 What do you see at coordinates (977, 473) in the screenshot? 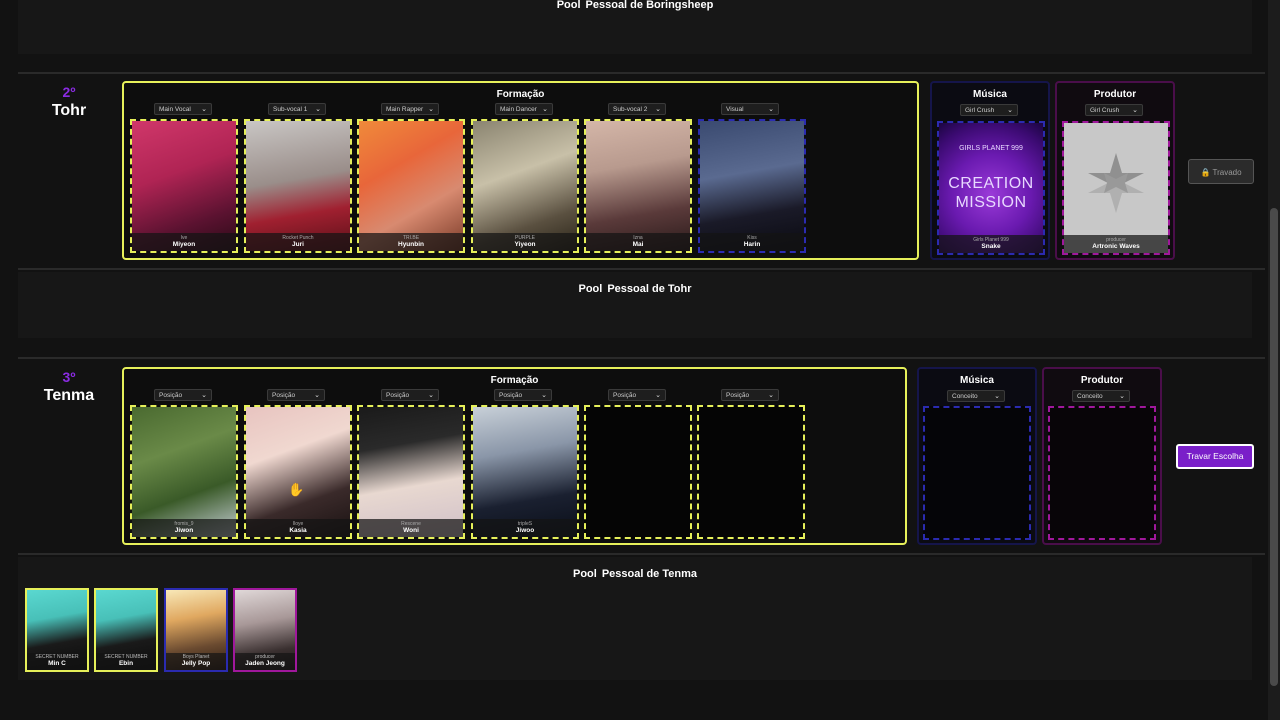
I see `empty-music-slot` at bounding box center [977, 473].